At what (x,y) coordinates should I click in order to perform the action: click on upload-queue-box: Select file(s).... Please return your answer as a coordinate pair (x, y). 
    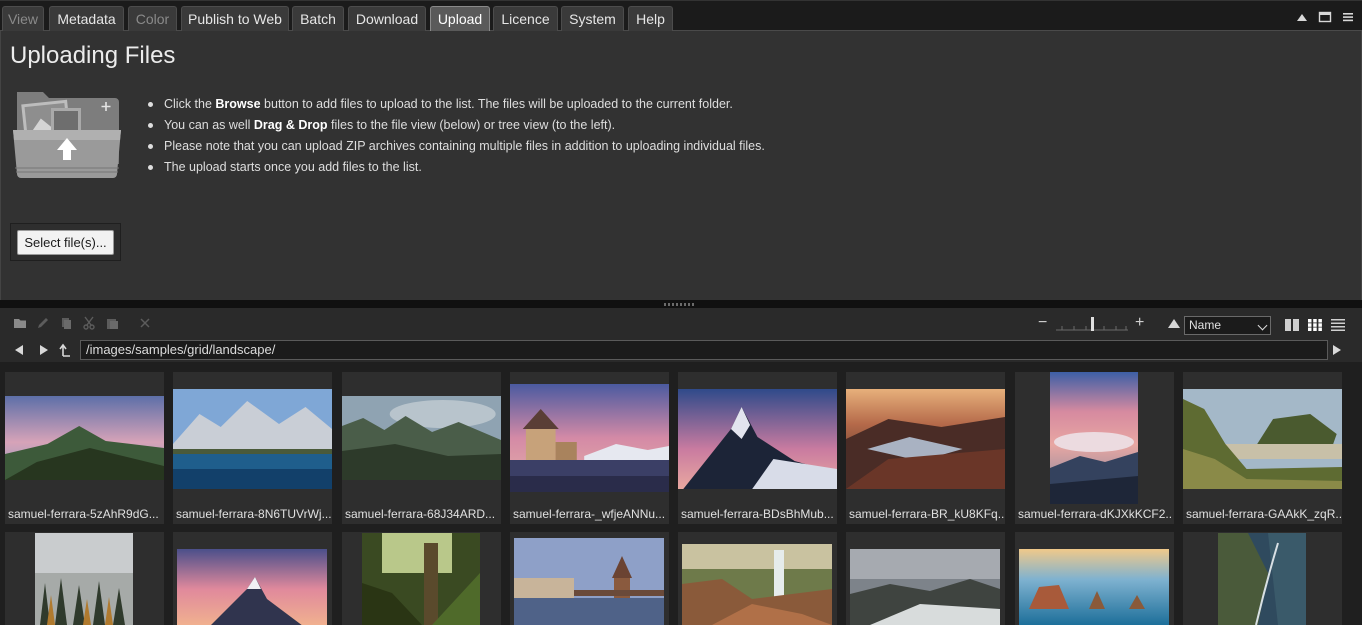
    Looking at the image, I should click on (65, 242).